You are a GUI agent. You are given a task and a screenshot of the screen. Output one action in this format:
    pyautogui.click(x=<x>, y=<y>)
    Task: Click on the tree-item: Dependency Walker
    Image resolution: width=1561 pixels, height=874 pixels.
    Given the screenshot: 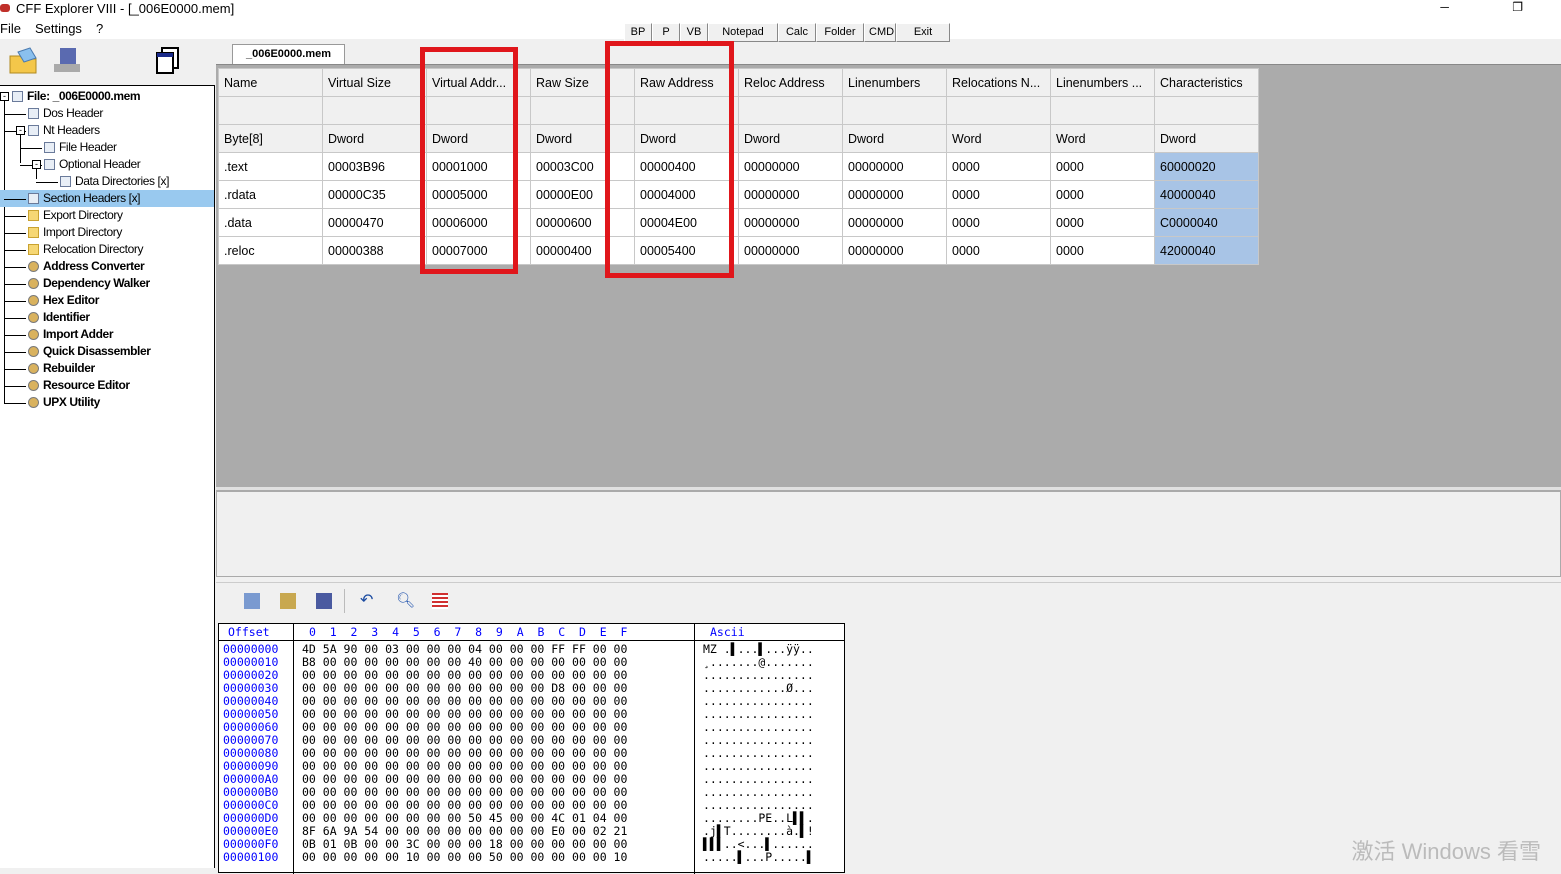 What is the action you would take?
    pyautogui.click(x=89, y=283)
    